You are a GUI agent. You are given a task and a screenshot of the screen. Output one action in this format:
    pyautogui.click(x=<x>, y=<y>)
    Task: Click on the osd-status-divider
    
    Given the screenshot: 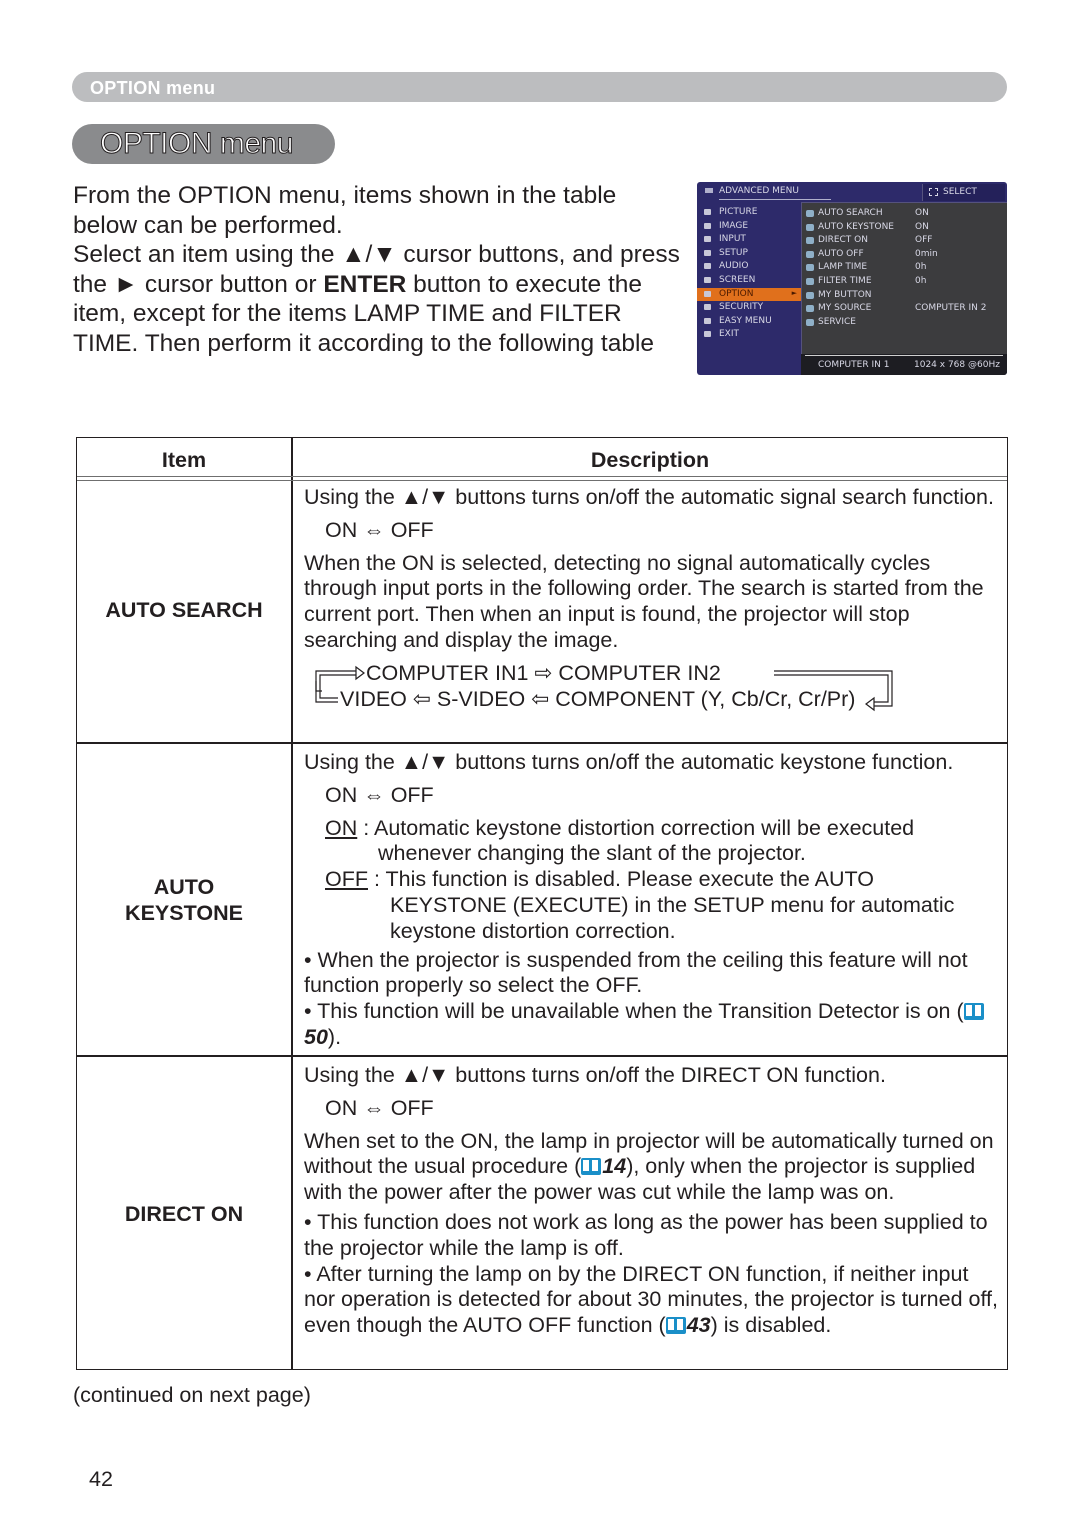 What is the action you would take?
    pyautogui.click(x=904, y=355)
    